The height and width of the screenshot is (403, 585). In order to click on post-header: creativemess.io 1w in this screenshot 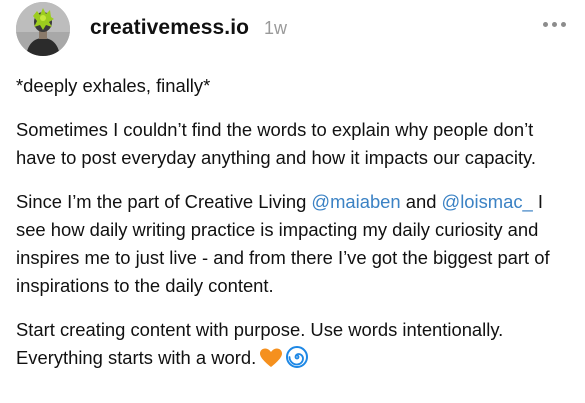, I will do `click(292, 29)`.